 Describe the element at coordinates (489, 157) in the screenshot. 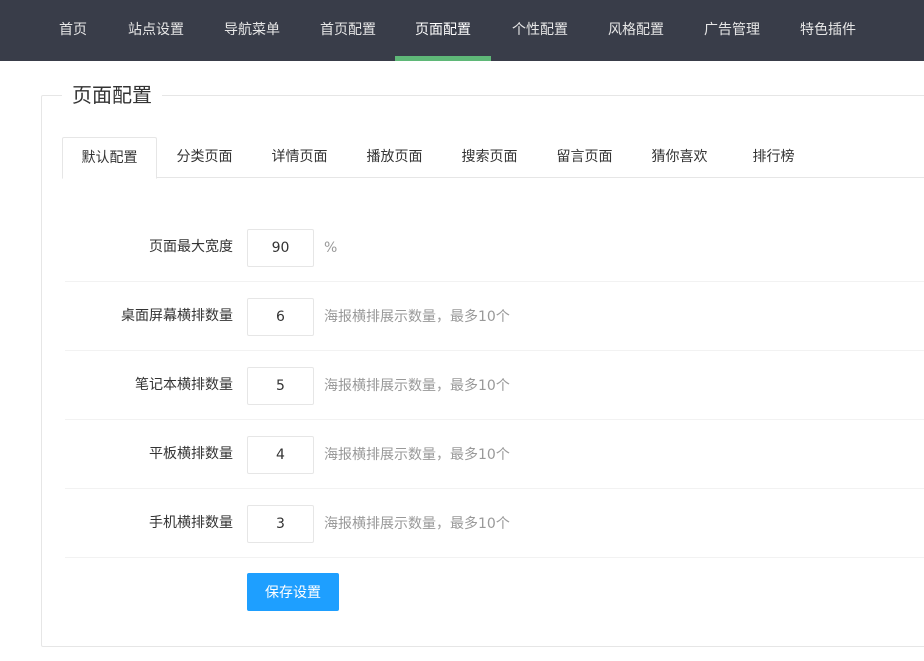

I see `tab-search-page: 搜索页面` at that location.